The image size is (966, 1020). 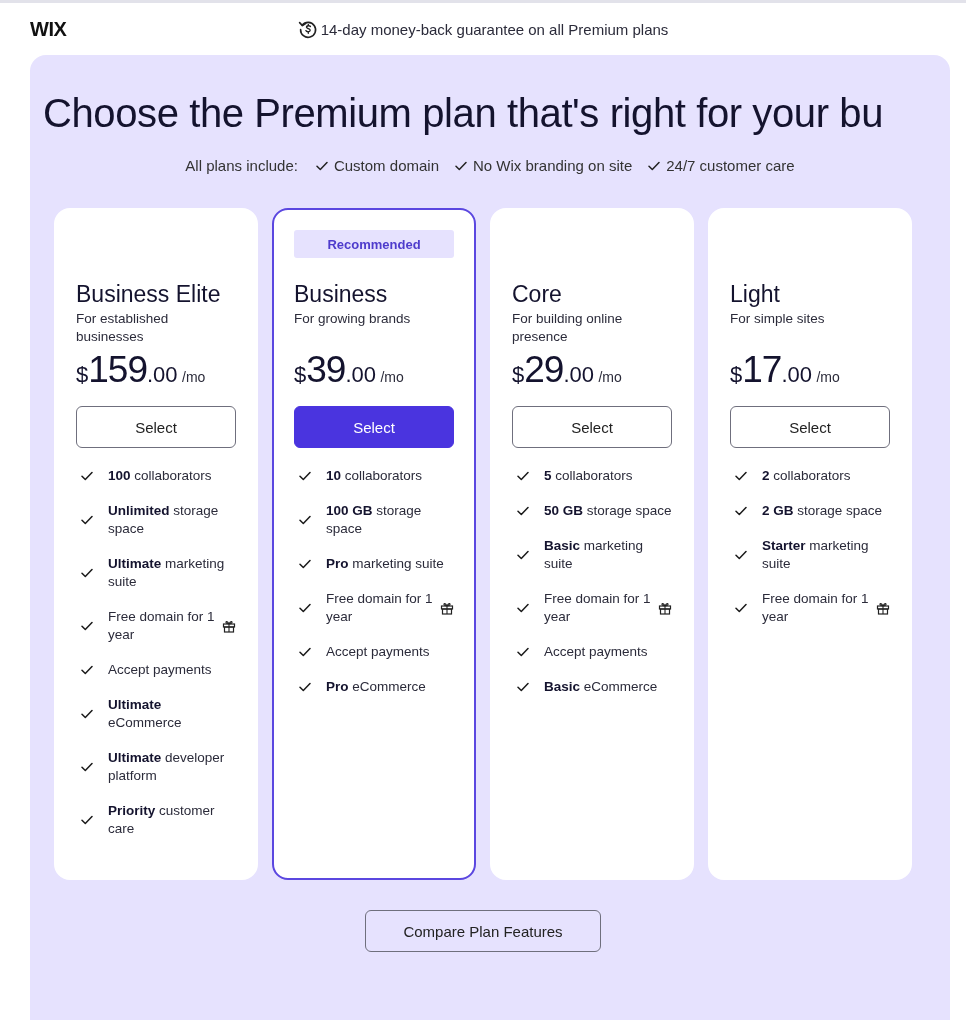 What do you see at coordinates (567, 370) in the screenshot?
I see `plan-price: $29.00 /mo` at bounding box center [567, 370].